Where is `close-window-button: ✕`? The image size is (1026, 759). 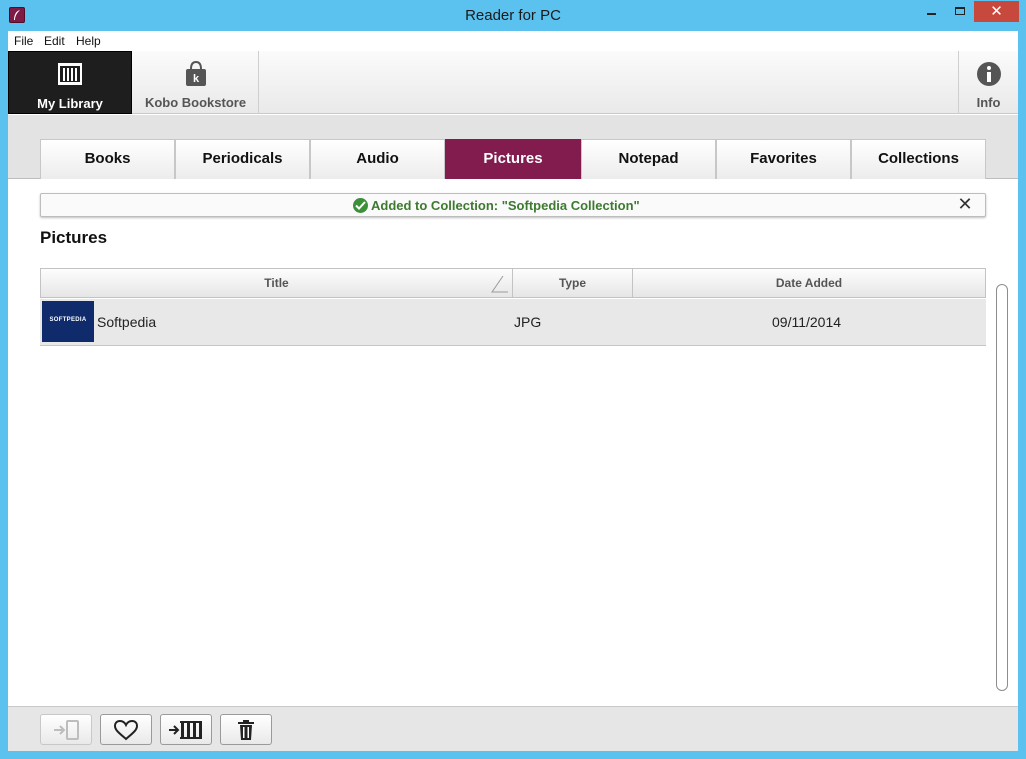
close-window-button: ✕ is located at coordinates (996, 11).